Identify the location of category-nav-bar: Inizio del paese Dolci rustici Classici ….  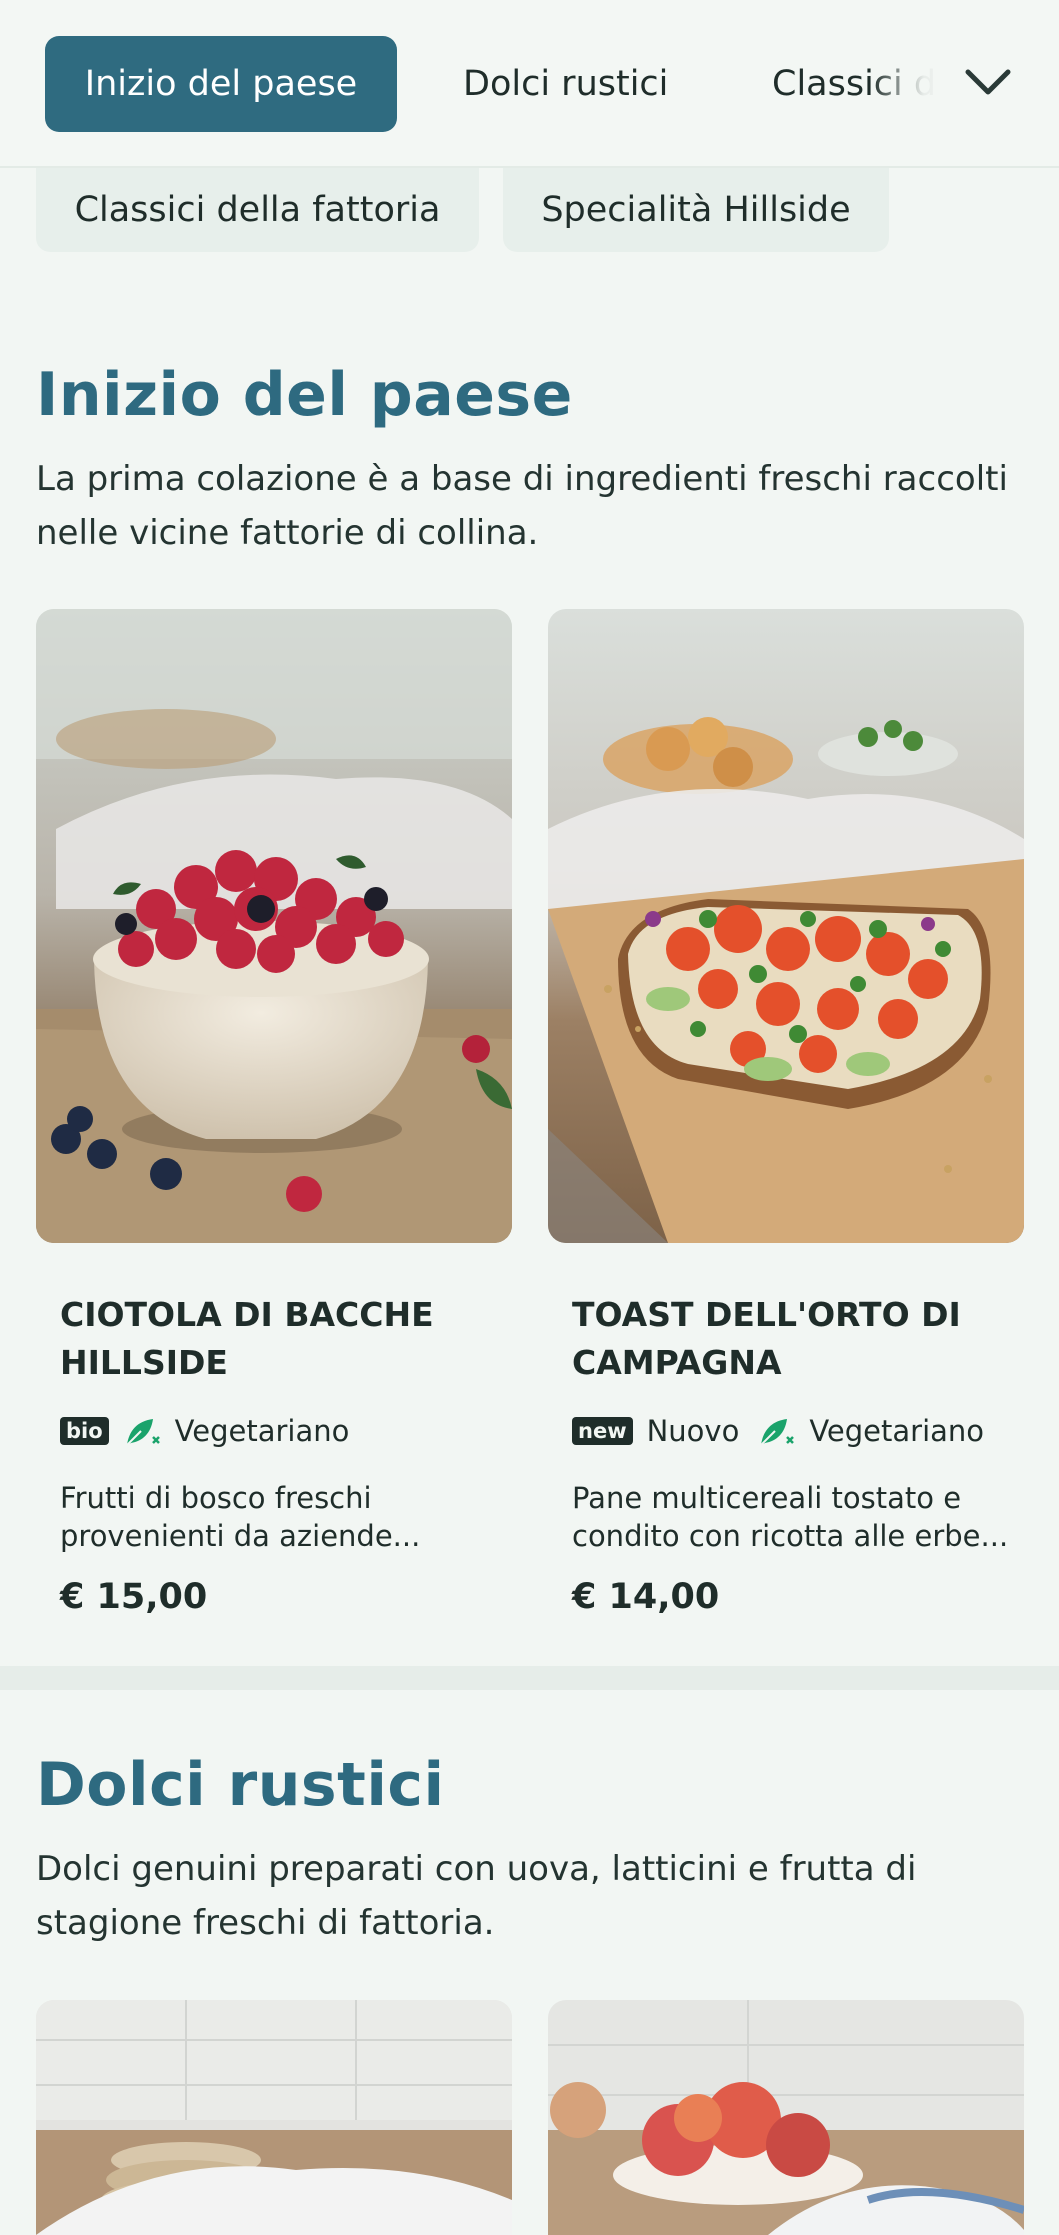
(529, 84).